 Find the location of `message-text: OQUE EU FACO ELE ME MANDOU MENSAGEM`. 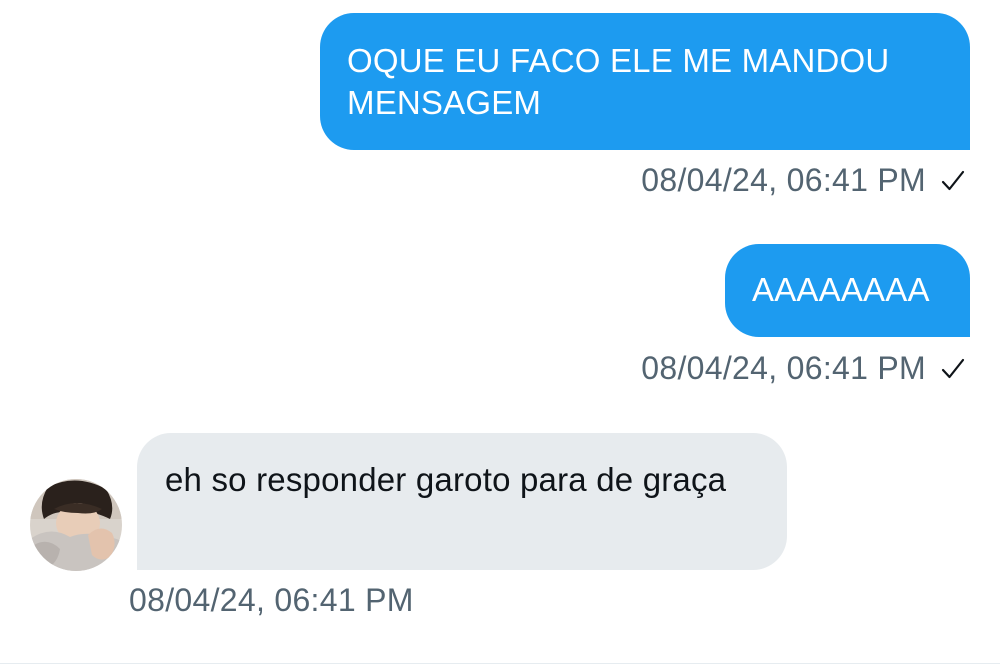

message-text: OQUE EU FACO ELE ME MANDOU MENSAGEM is located at coordinates (618, 81).